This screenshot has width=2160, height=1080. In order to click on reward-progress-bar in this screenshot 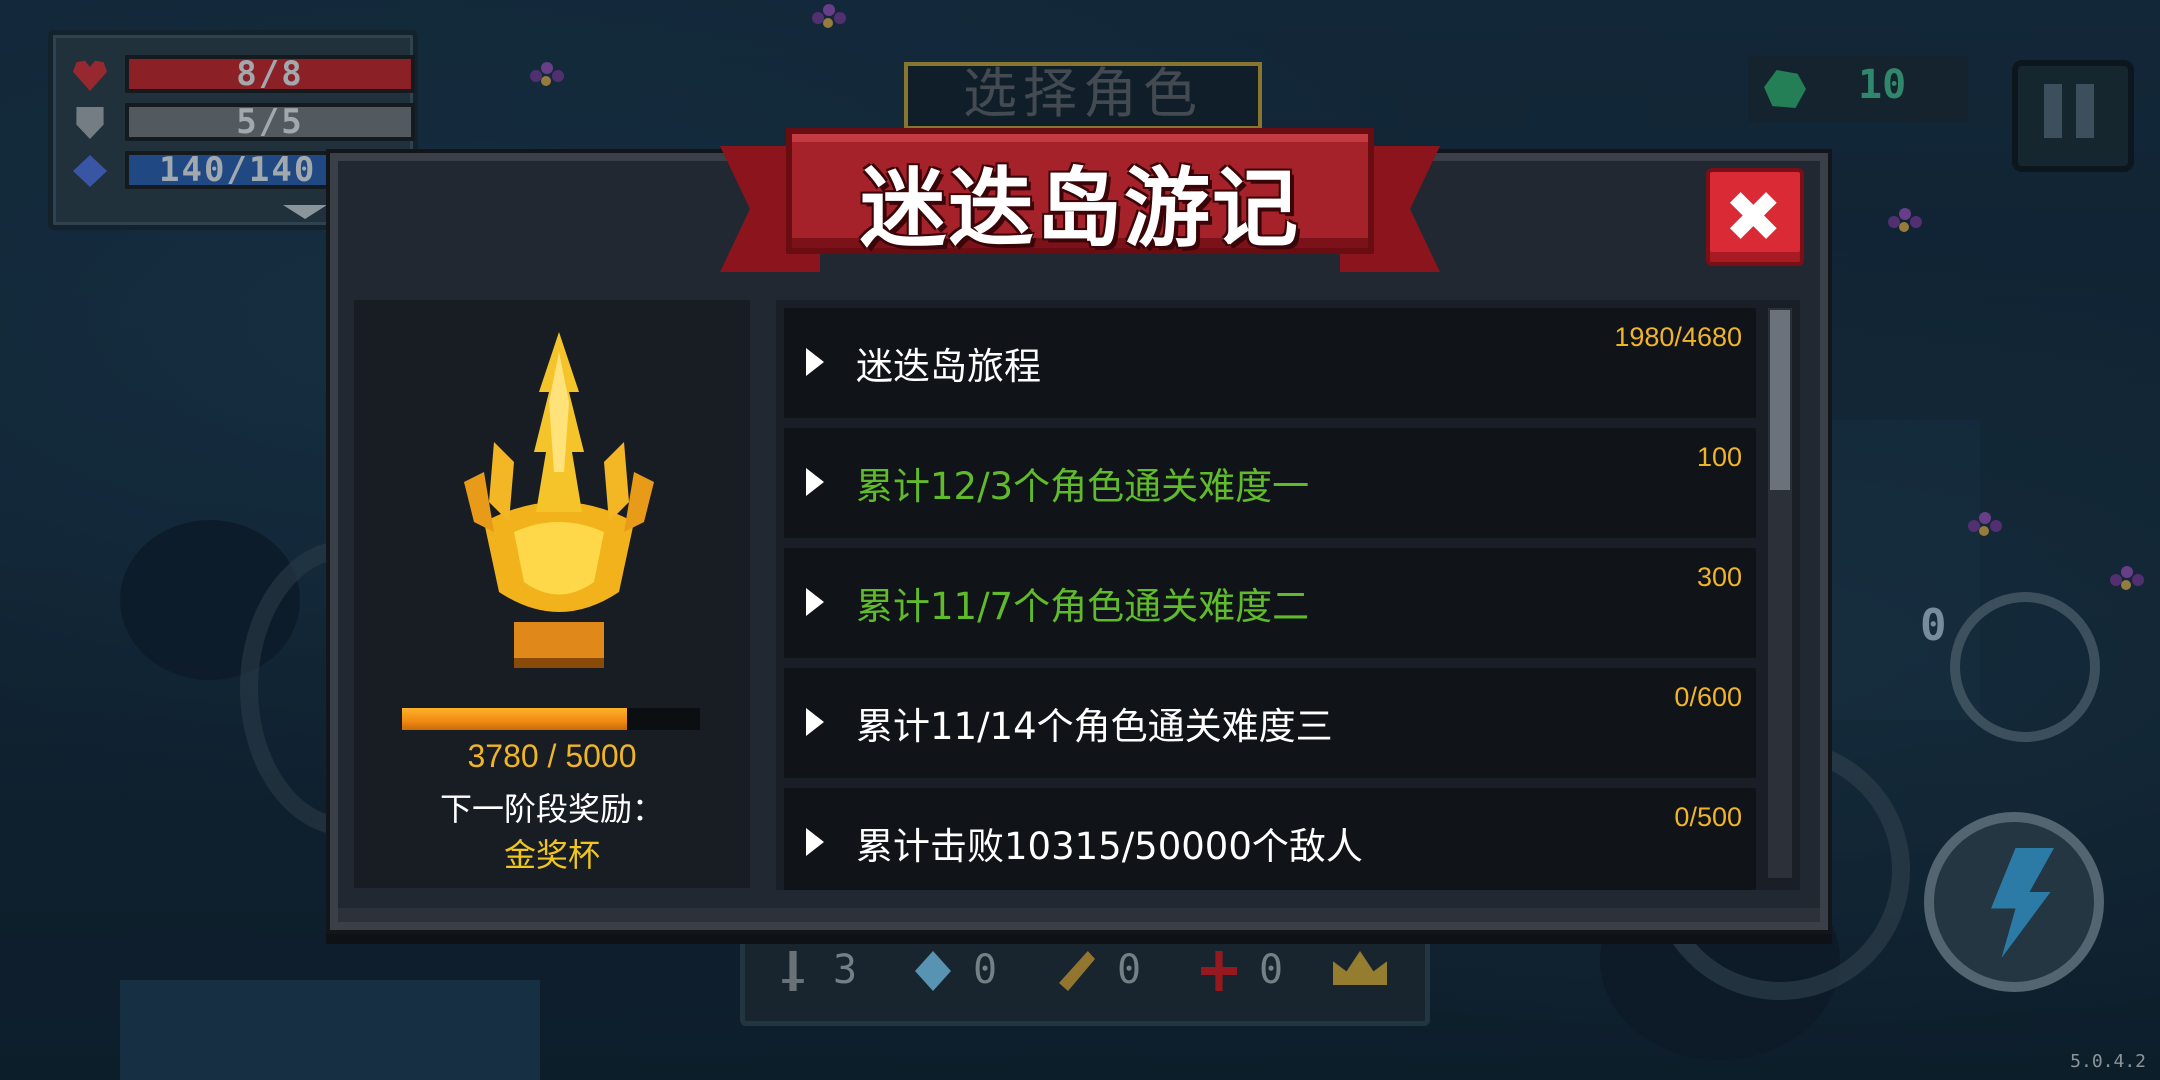, I will do `click(551, 719)`.